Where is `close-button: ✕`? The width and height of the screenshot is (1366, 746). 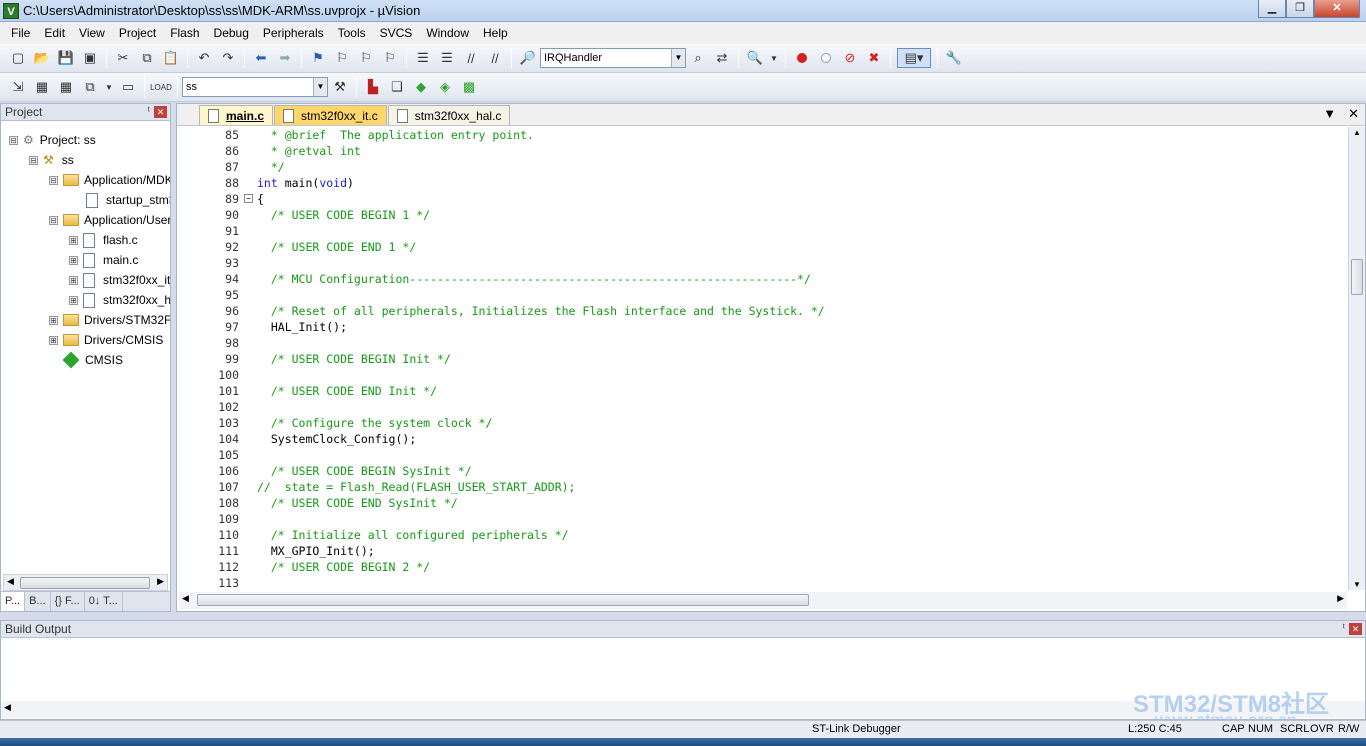 close-button: ✕ is located at coordinates (1337, 9).